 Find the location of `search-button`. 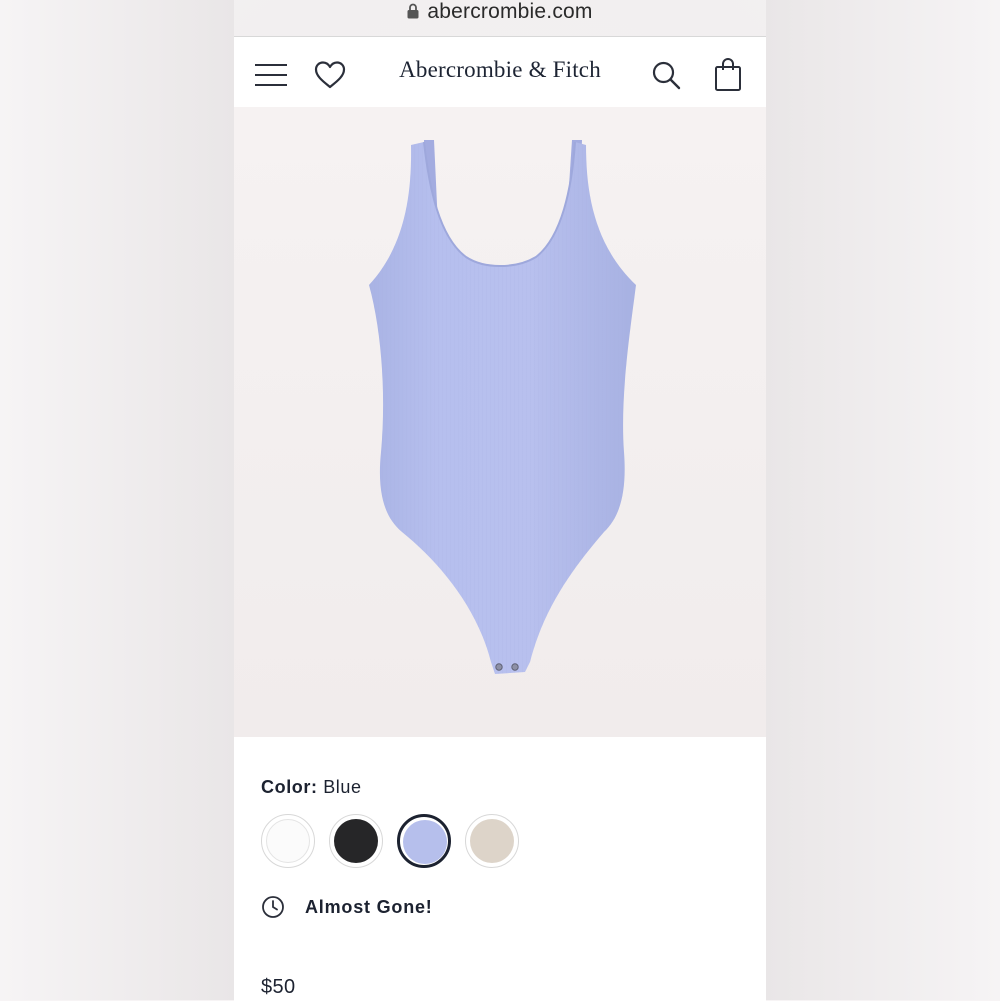

search-button is located at coordinates (666, 75).